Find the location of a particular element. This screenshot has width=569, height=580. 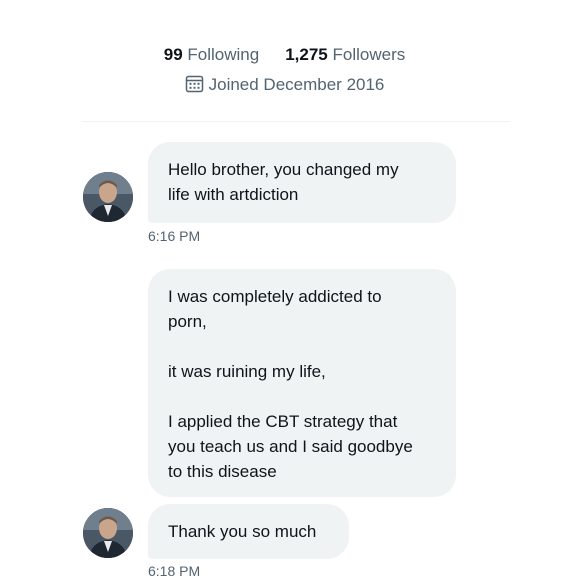

profile-stats: 99 Following 1,275 Followers is located at coordinates (284, 55).